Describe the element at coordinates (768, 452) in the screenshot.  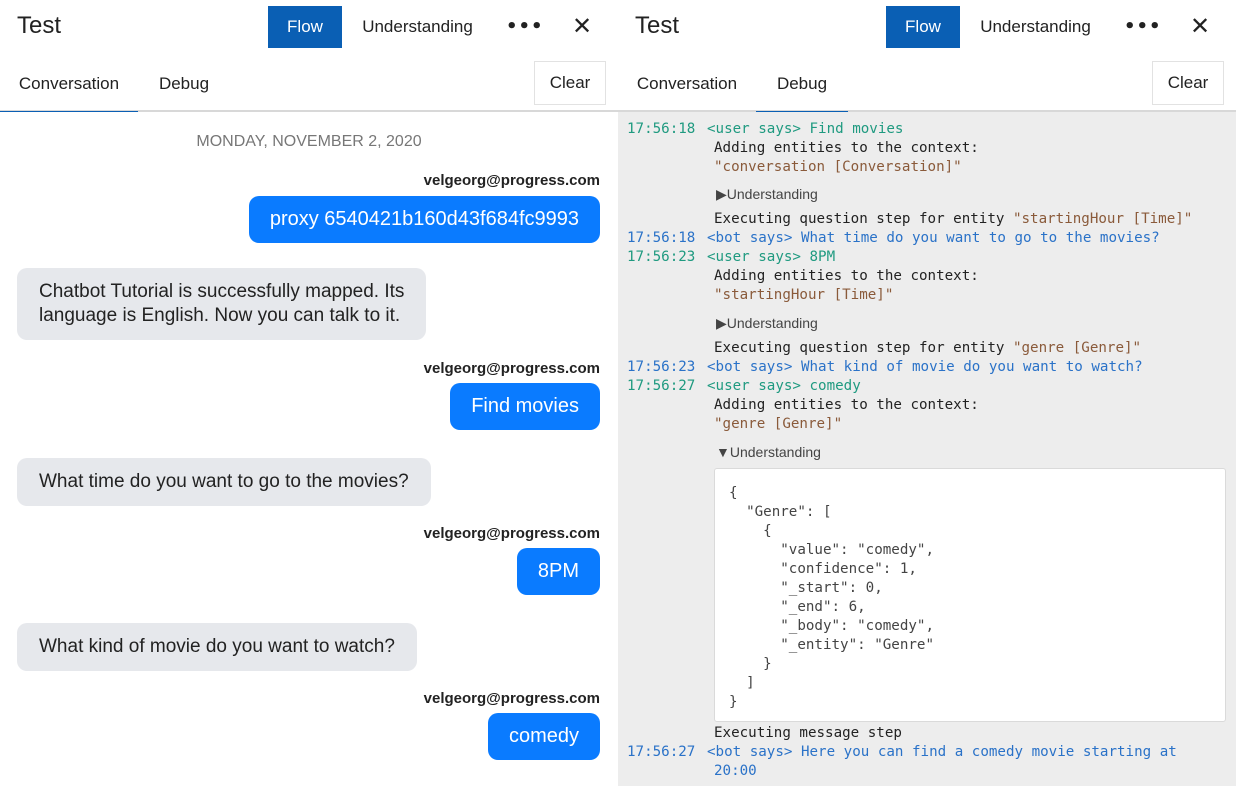
I see `understanding-toggle: ▼Understanding` at that location.